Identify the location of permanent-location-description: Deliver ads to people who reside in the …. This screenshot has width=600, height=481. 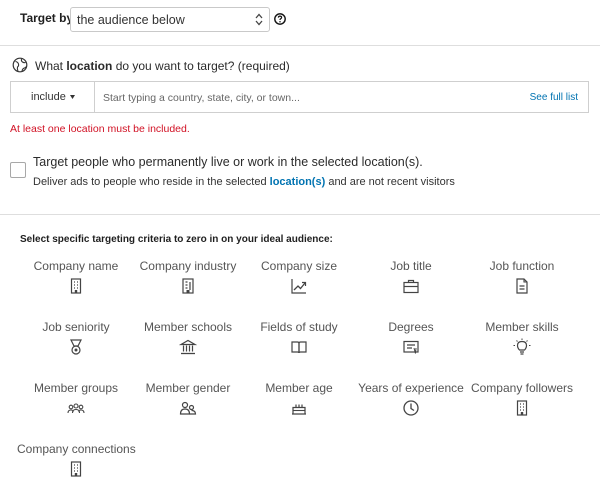
(244, 182).